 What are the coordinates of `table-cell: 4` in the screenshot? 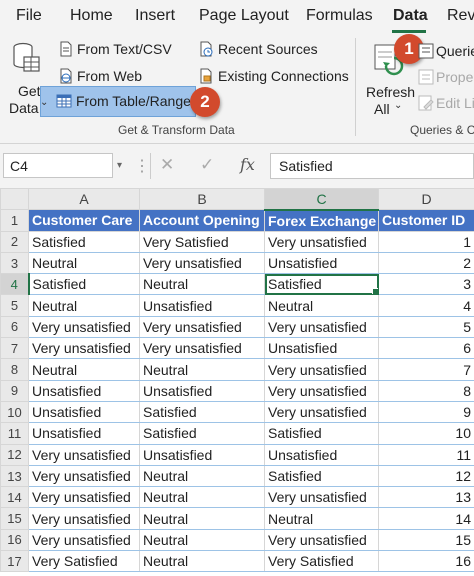 It's located at (426, 305).